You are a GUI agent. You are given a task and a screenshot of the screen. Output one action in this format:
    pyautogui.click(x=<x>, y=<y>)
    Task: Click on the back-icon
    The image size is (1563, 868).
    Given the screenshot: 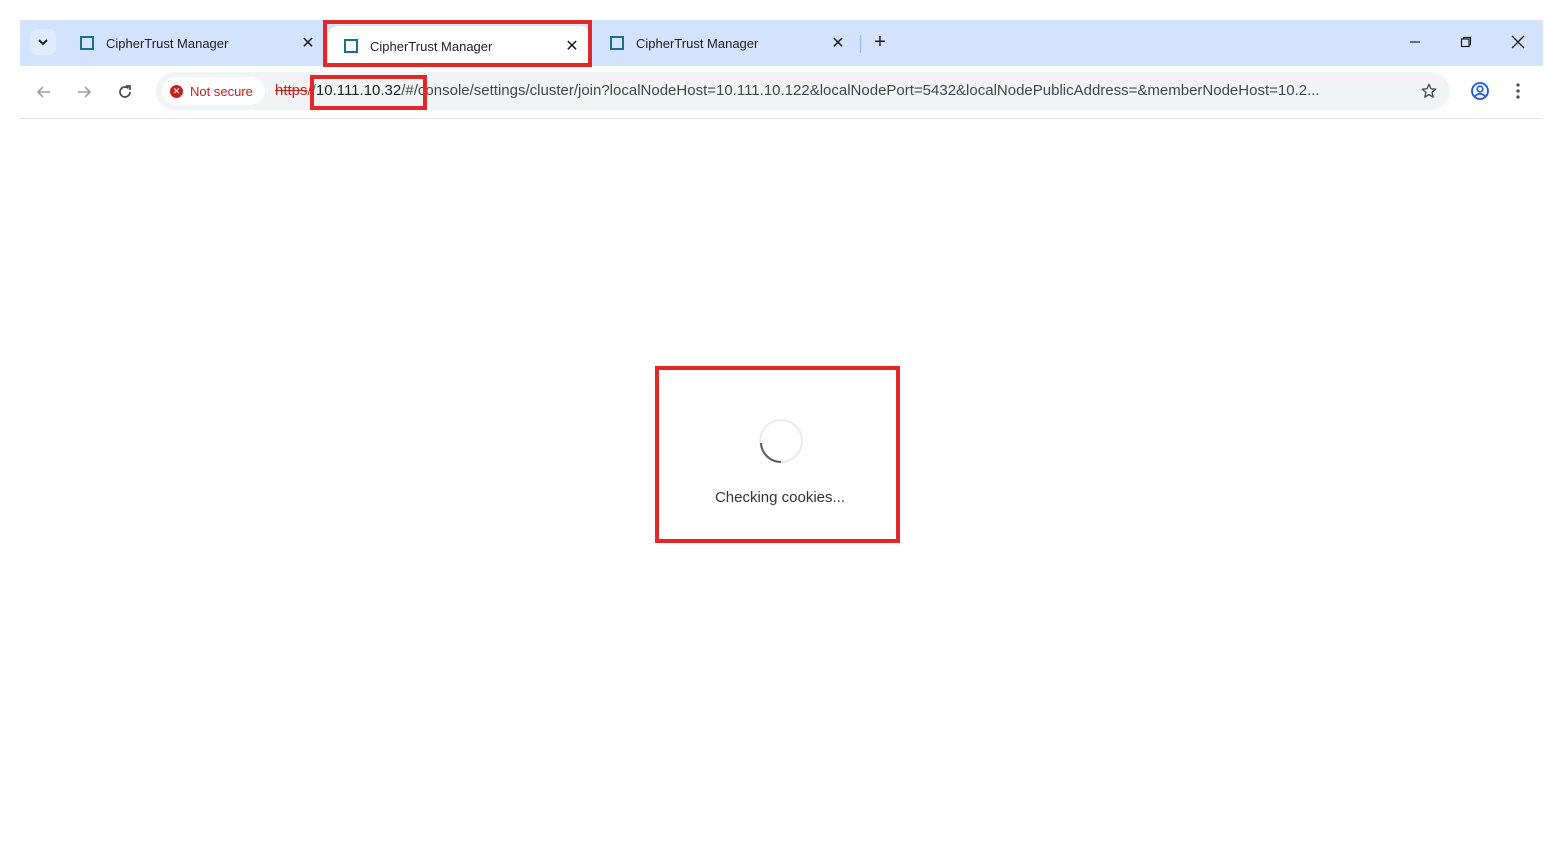 What is the action you would take?
    pyautogui.click(x=44, y=92)
    